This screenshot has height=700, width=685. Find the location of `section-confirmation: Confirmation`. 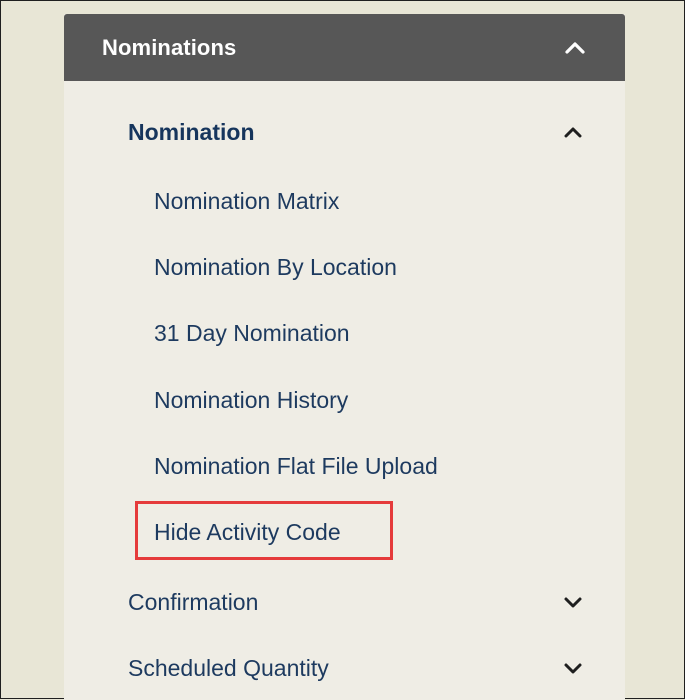

section-confirmation: Confirmation is located at coordinates (344, 602).